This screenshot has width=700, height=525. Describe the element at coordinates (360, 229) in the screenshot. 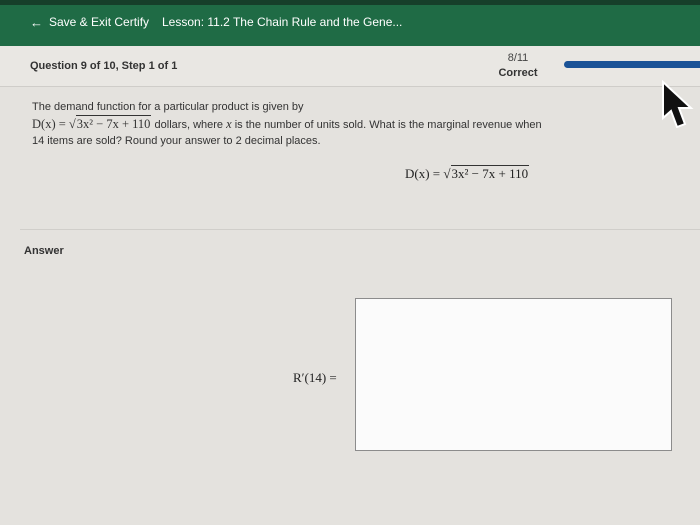

I see `section-divider` at that location.